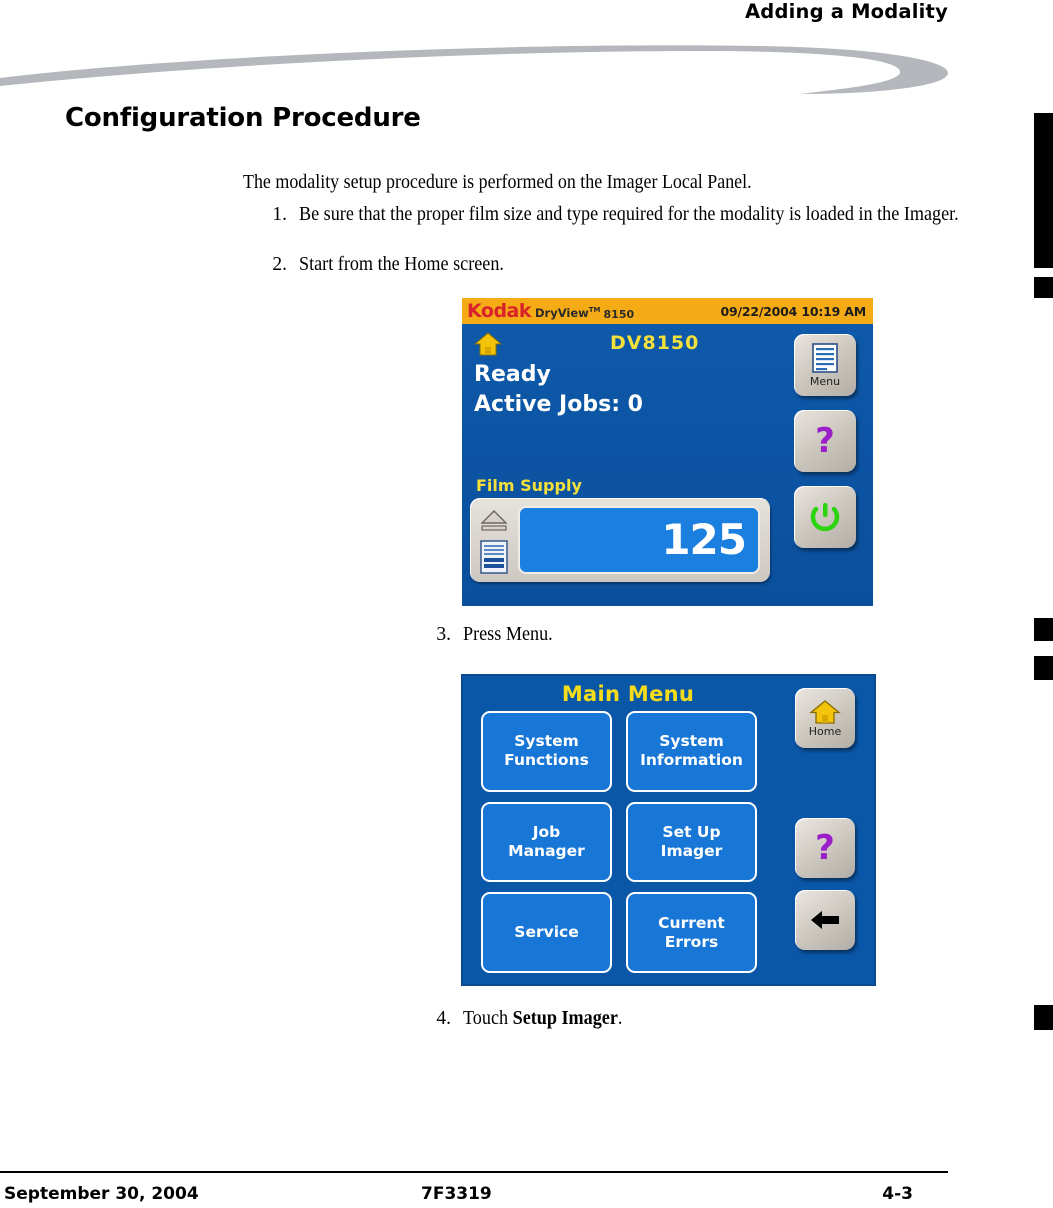 The image size is (1053, 1208). Describe the element at coordinates (825, 358) in the screenshot. I see `document-lines-icon` at that location.